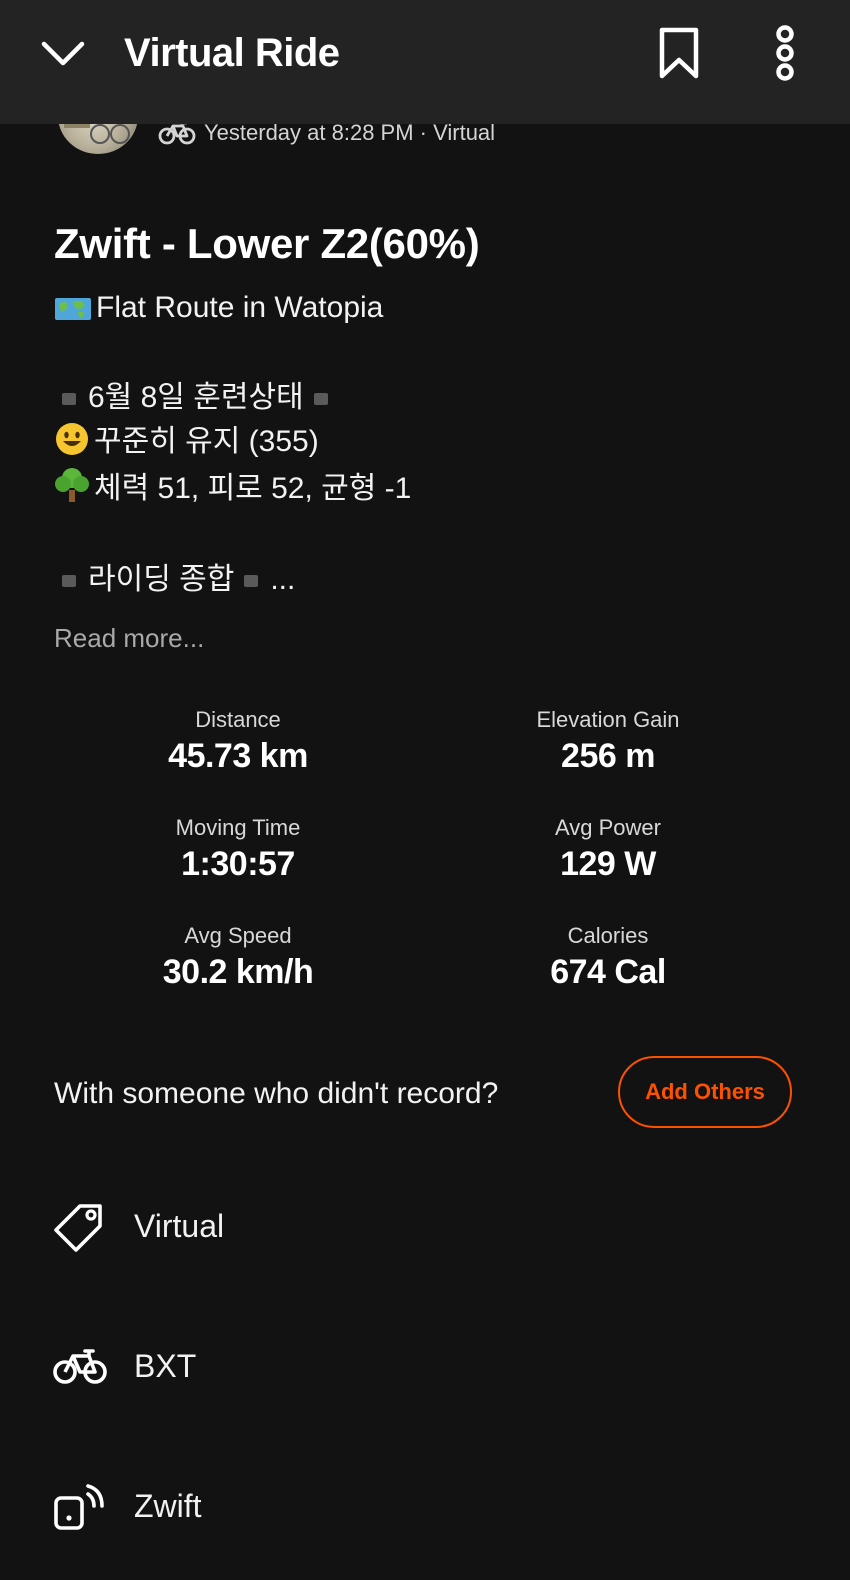 The width and height of the screenshot is (850, 1580). I want to click on stat-label: Avg Speed, so click(238, 935).